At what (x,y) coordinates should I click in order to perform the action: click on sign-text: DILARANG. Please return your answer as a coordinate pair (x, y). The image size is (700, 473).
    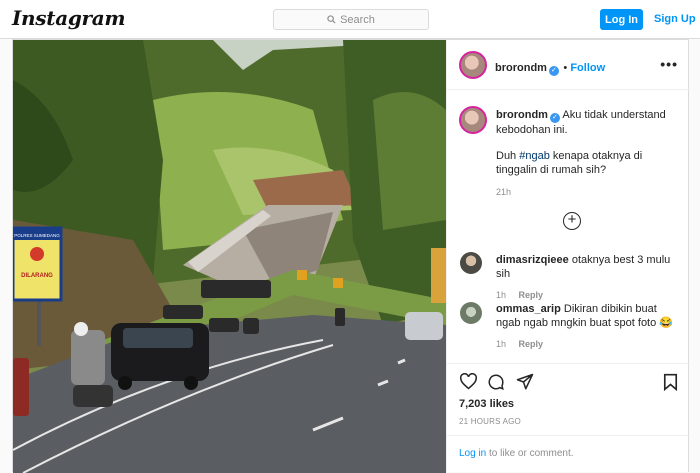
    Looking at the image, I should click on (37, 276).